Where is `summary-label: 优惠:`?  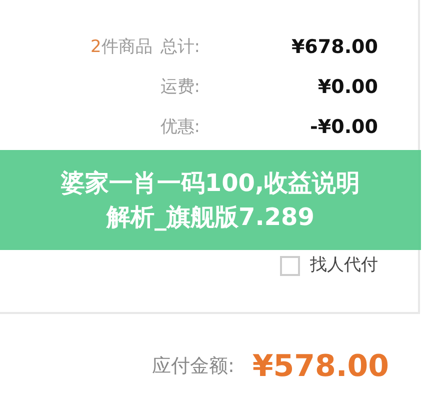
summary-label: 优惠: is located at coordinates (180, 127).